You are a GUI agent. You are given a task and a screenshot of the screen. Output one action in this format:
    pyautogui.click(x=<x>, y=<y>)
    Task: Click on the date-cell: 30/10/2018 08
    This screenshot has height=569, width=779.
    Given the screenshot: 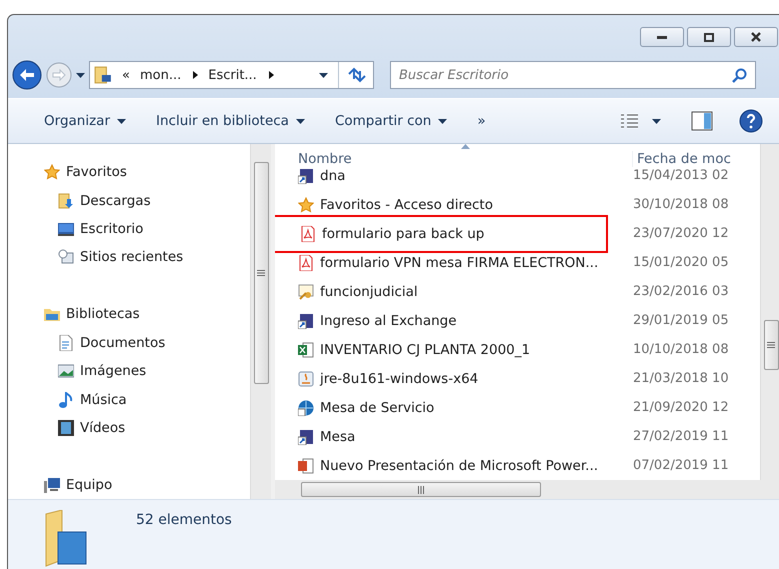 What is the action you would take?
    pyautogui.click(x=681, y=204)
    